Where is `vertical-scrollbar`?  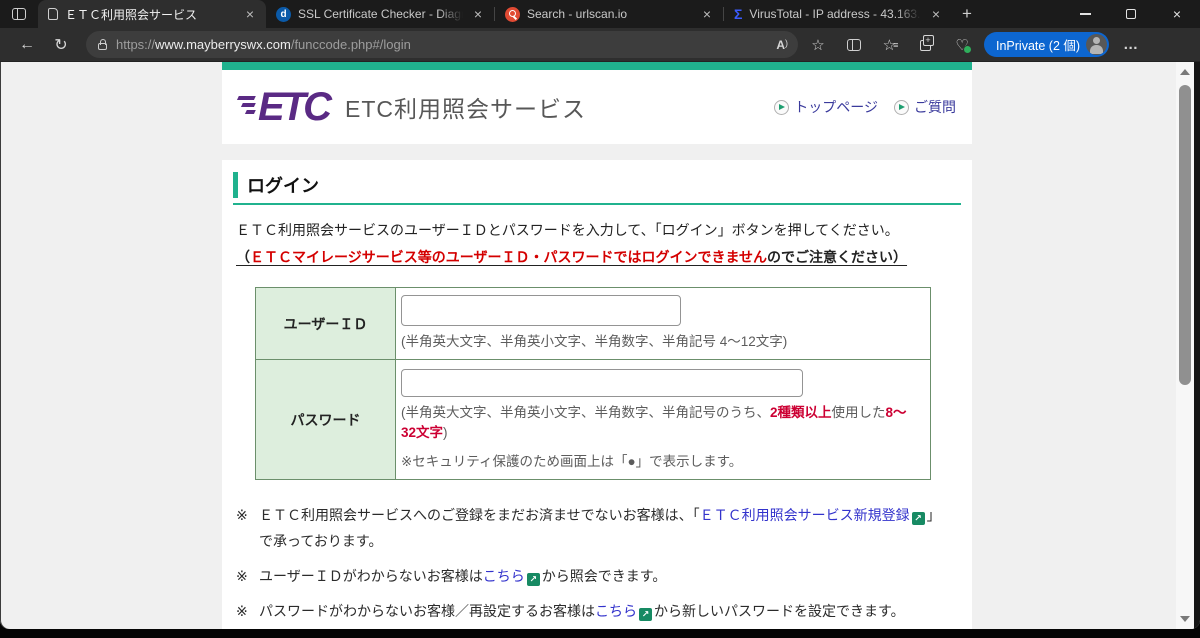
vertical-scrollbar is located at coordinates (1185, 345).